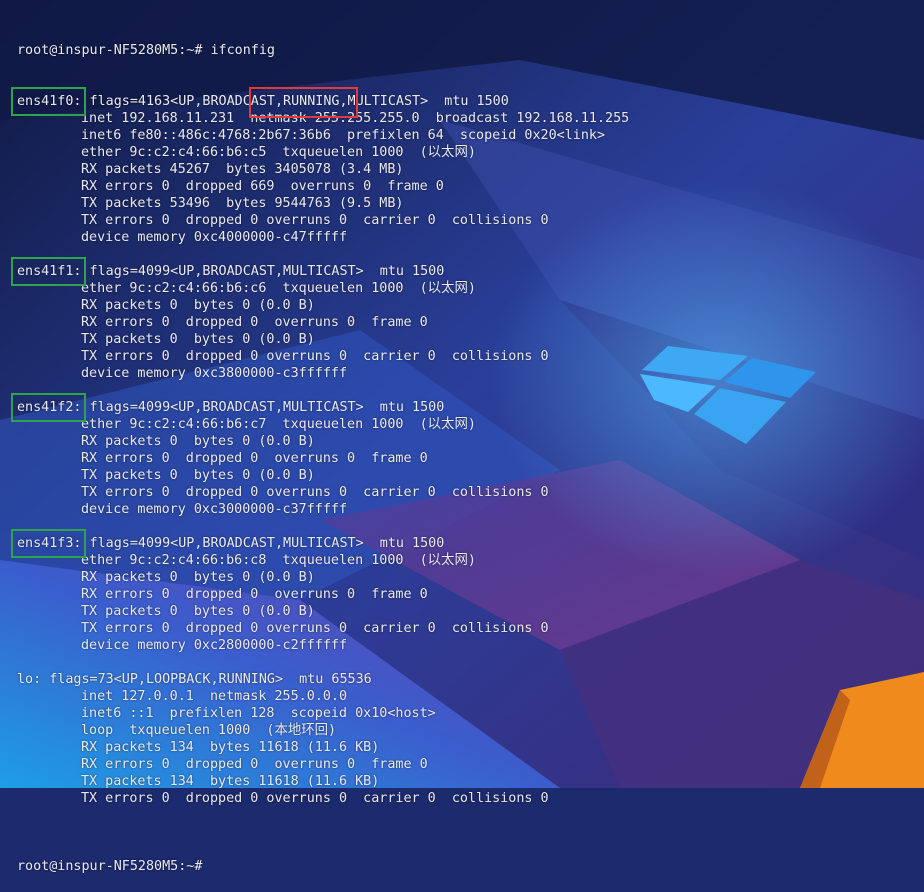  Describe the element at coordinates (49, 407) in the screenshot. I see `interface-name: ens41f2:` at that location.